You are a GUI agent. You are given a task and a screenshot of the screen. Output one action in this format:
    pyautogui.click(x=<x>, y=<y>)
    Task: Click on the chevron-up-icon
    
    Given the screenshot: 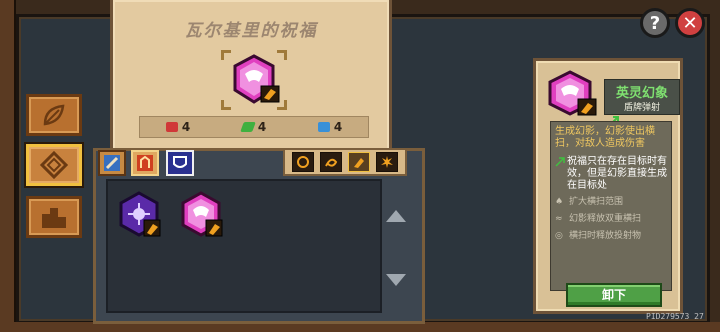 What is the action you would take?
    pyautogui.click(x=396, y=216)
    